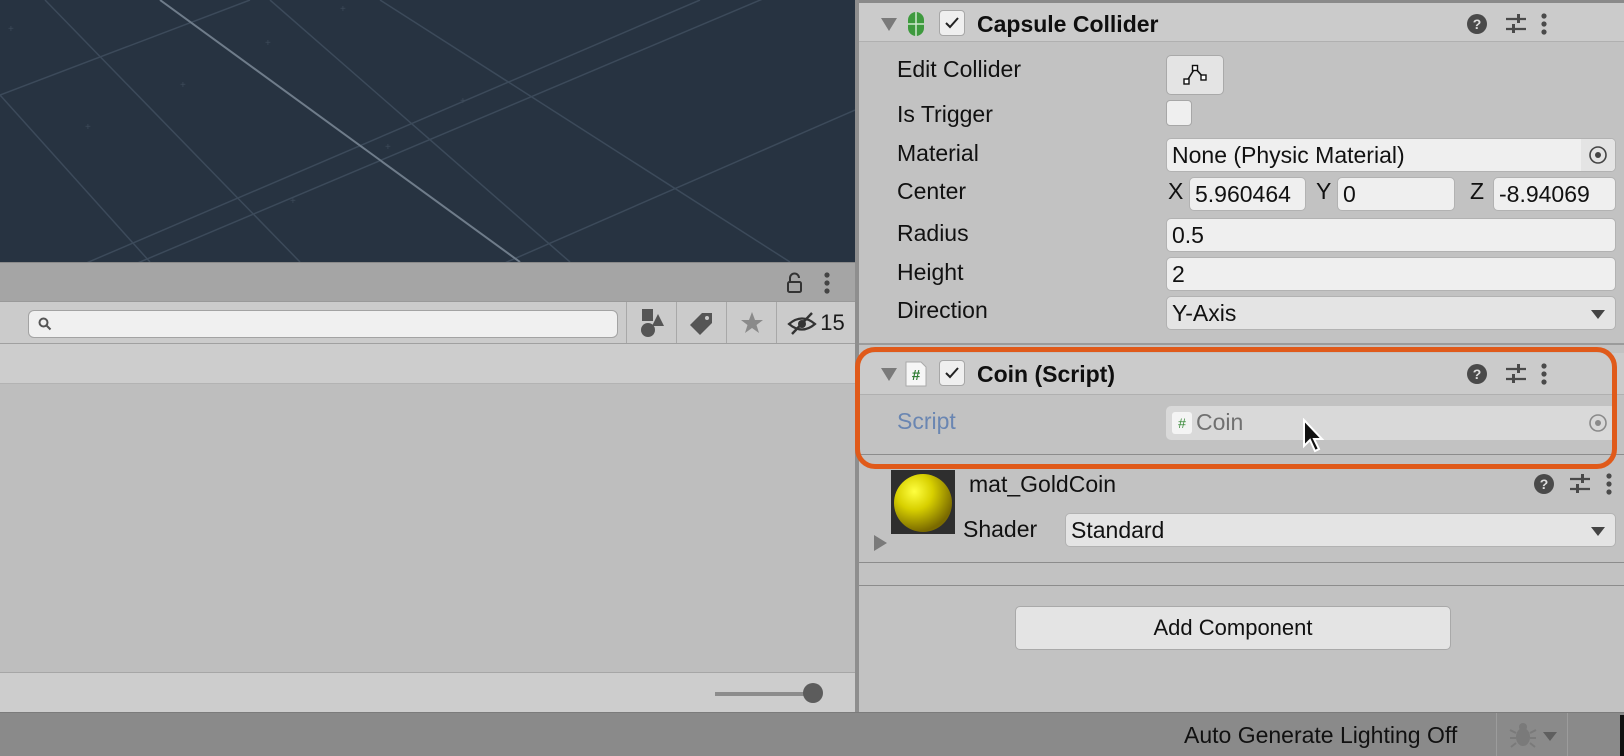 This screenshot has width=1624, height=756. I want to click on height-field: 2, so click(1391, 274).